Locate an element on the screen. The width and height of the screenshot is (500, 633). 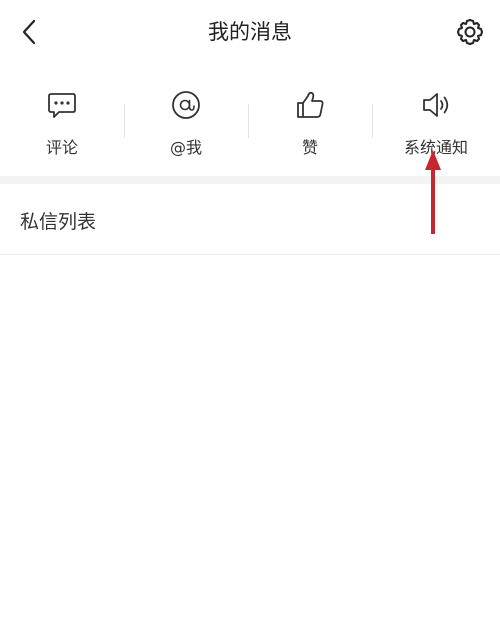
category-mentions: @我 is located at coordinates (186, 123).